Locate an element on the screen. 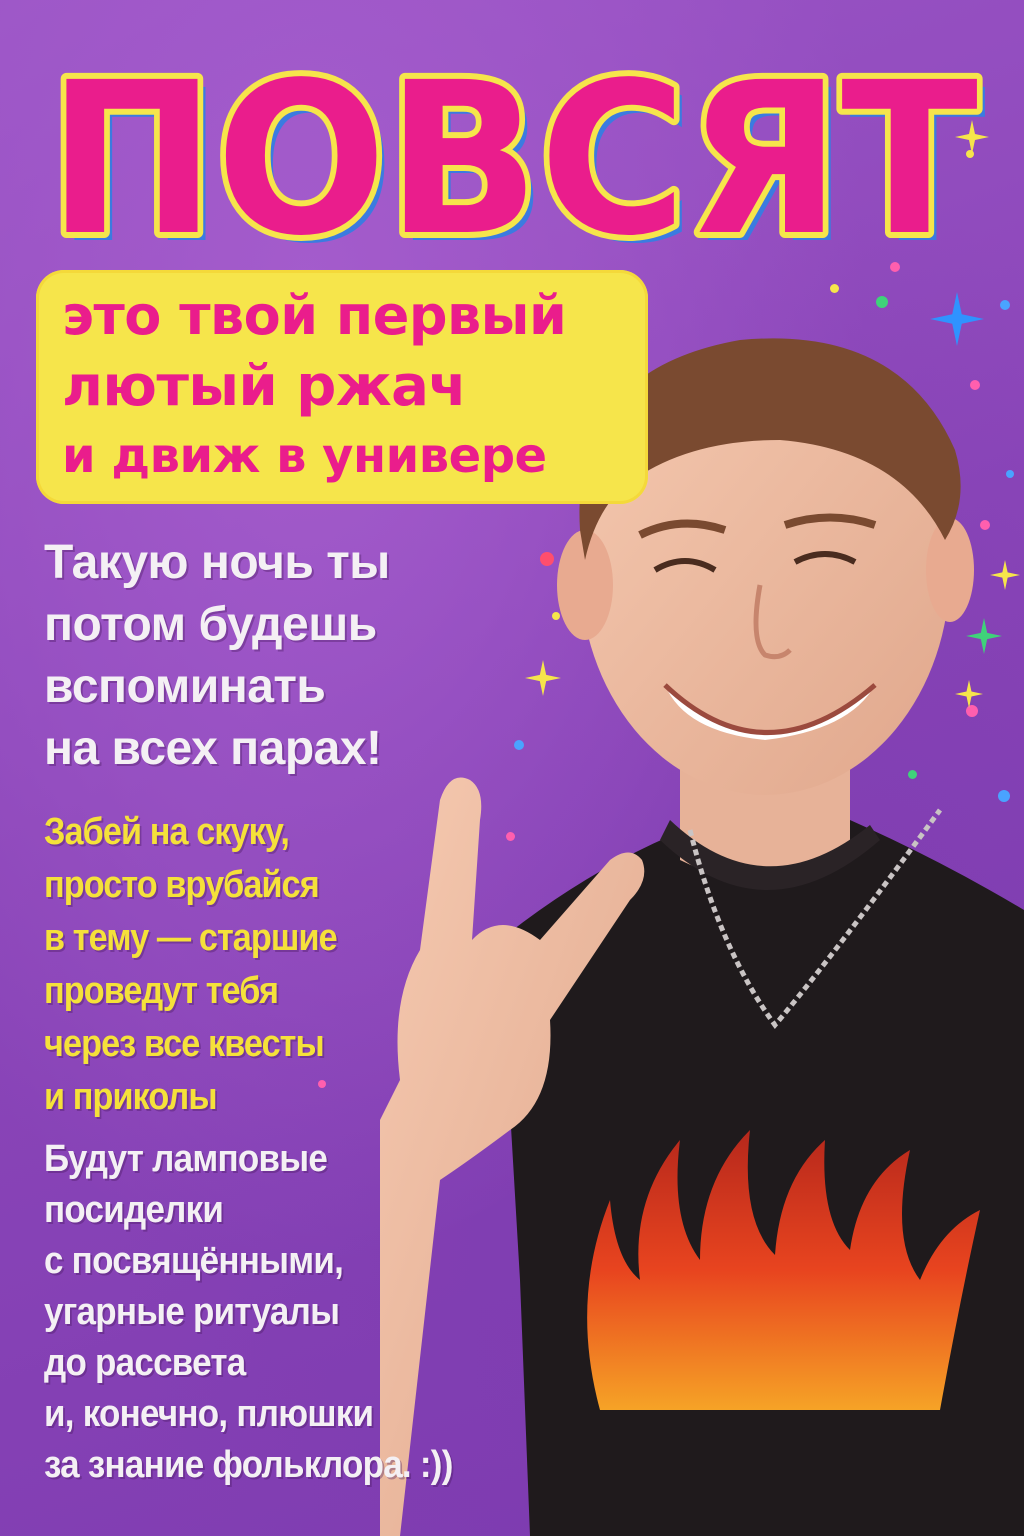 The height and width of the screenshot is (1536, 1024). intro-line: потом будешь is located at coordinates (210, 624).